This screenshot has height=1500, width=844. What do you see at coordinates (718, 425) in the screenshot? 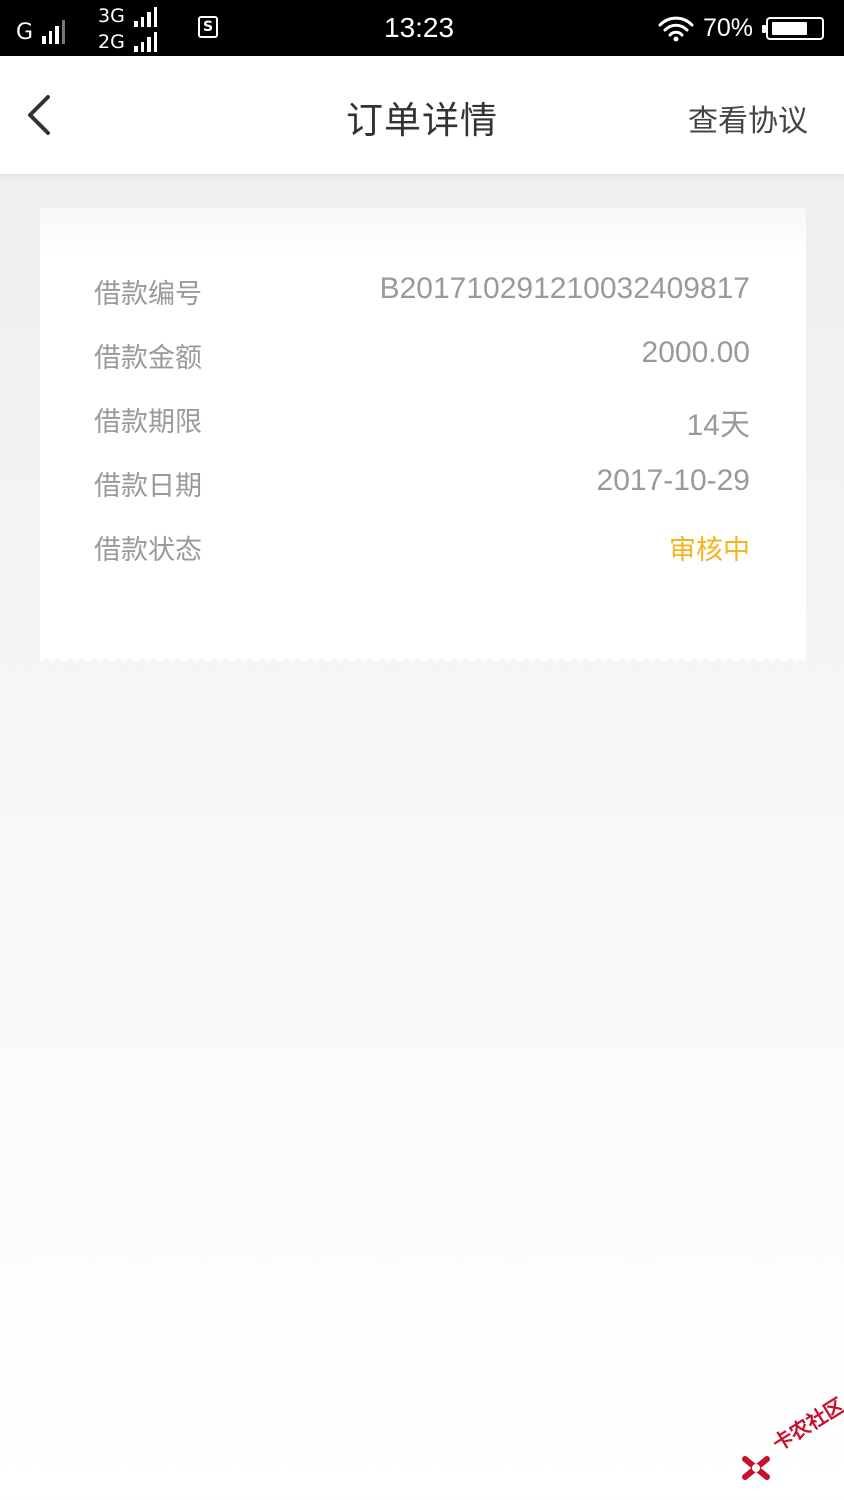
I see `loan-term-value: 14天` at bounding box center [718, 425].